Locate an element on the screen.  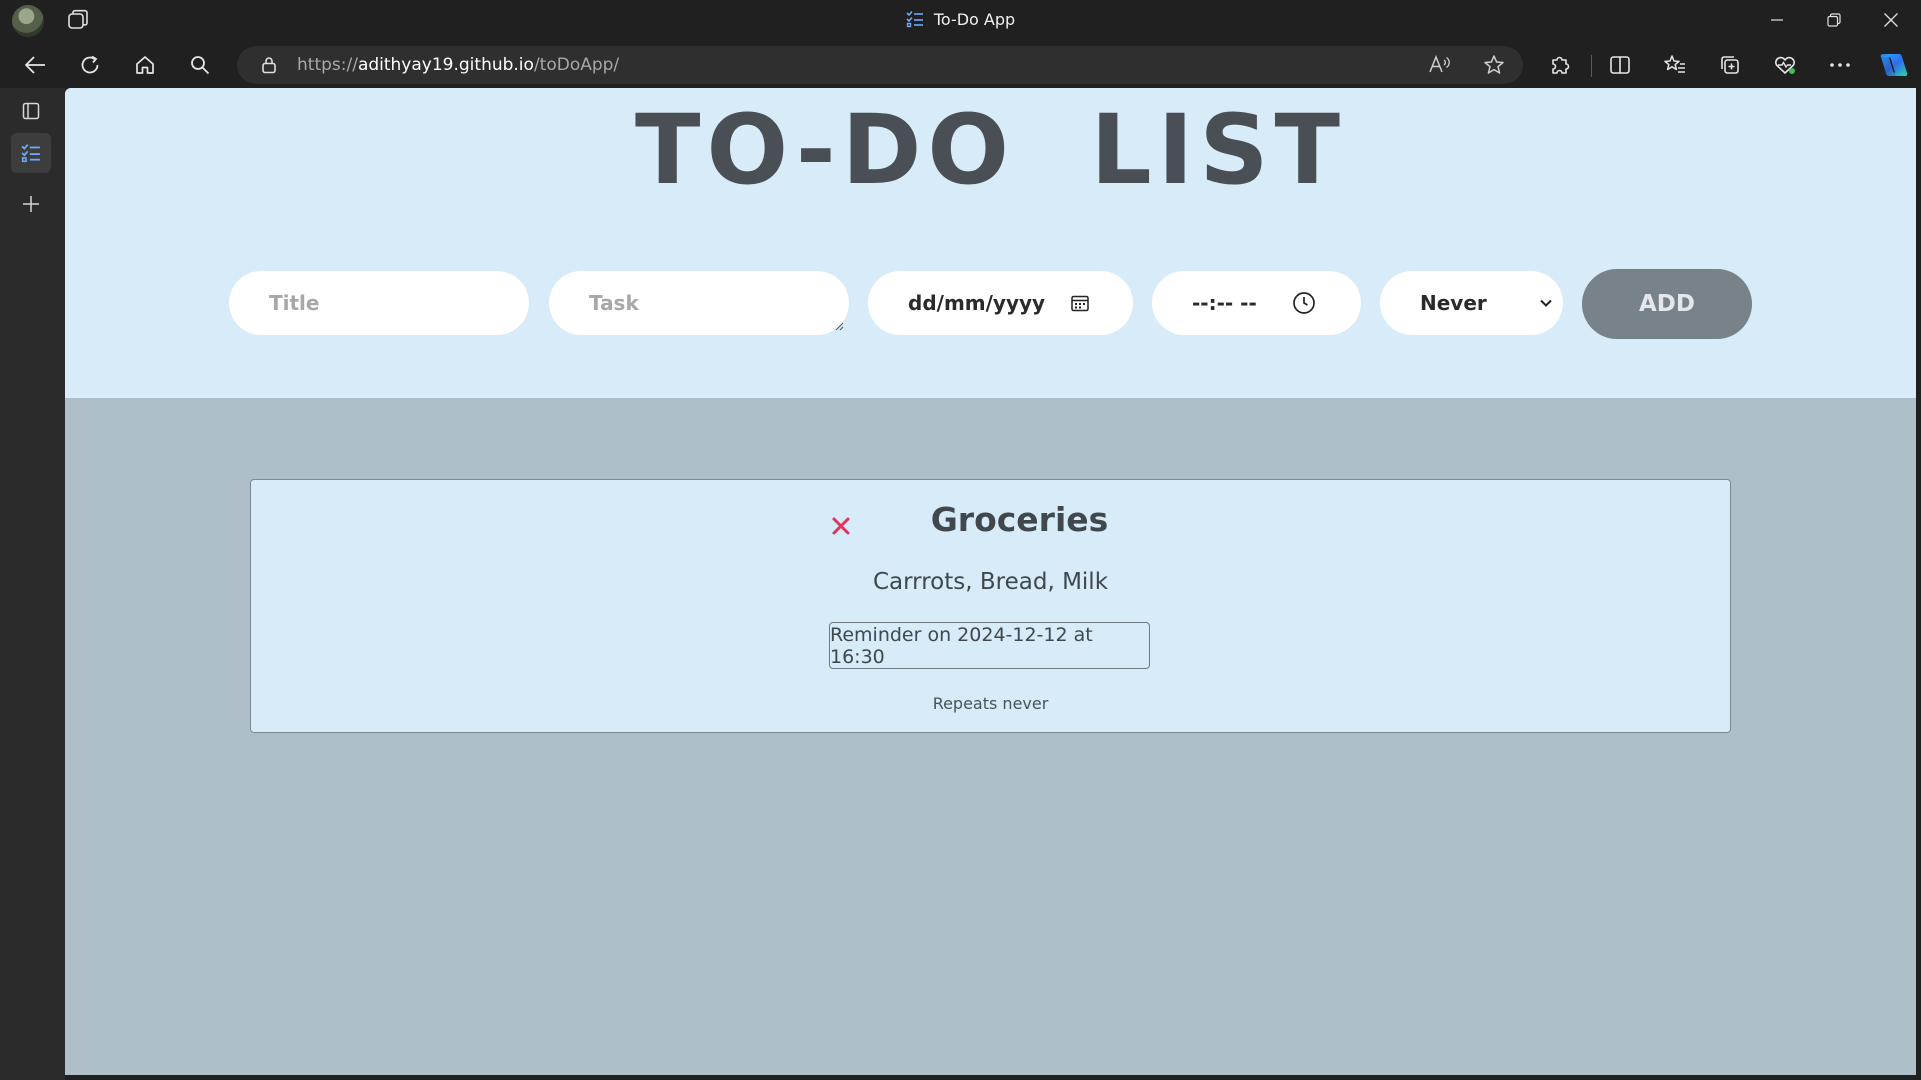
collections-icon is located at coordinates (1730, 65).